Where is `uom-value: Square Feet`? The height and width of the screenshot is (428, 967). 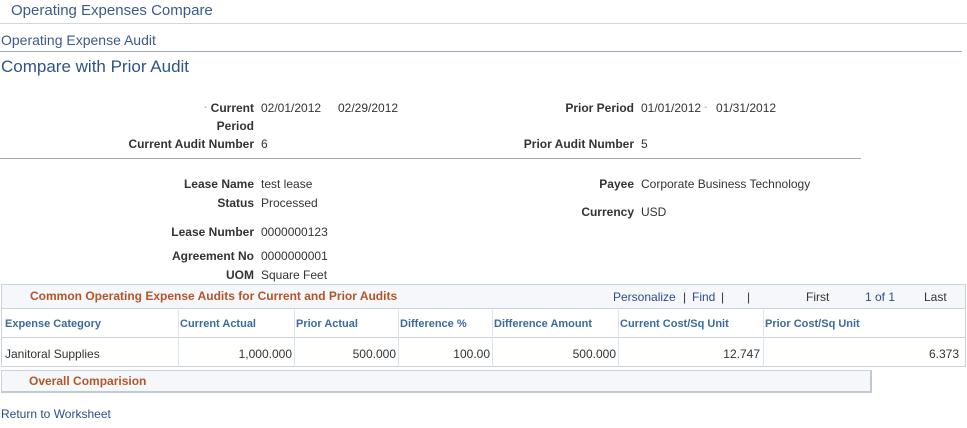
uom-value: Square Feet is located at coordinates (294, 275).